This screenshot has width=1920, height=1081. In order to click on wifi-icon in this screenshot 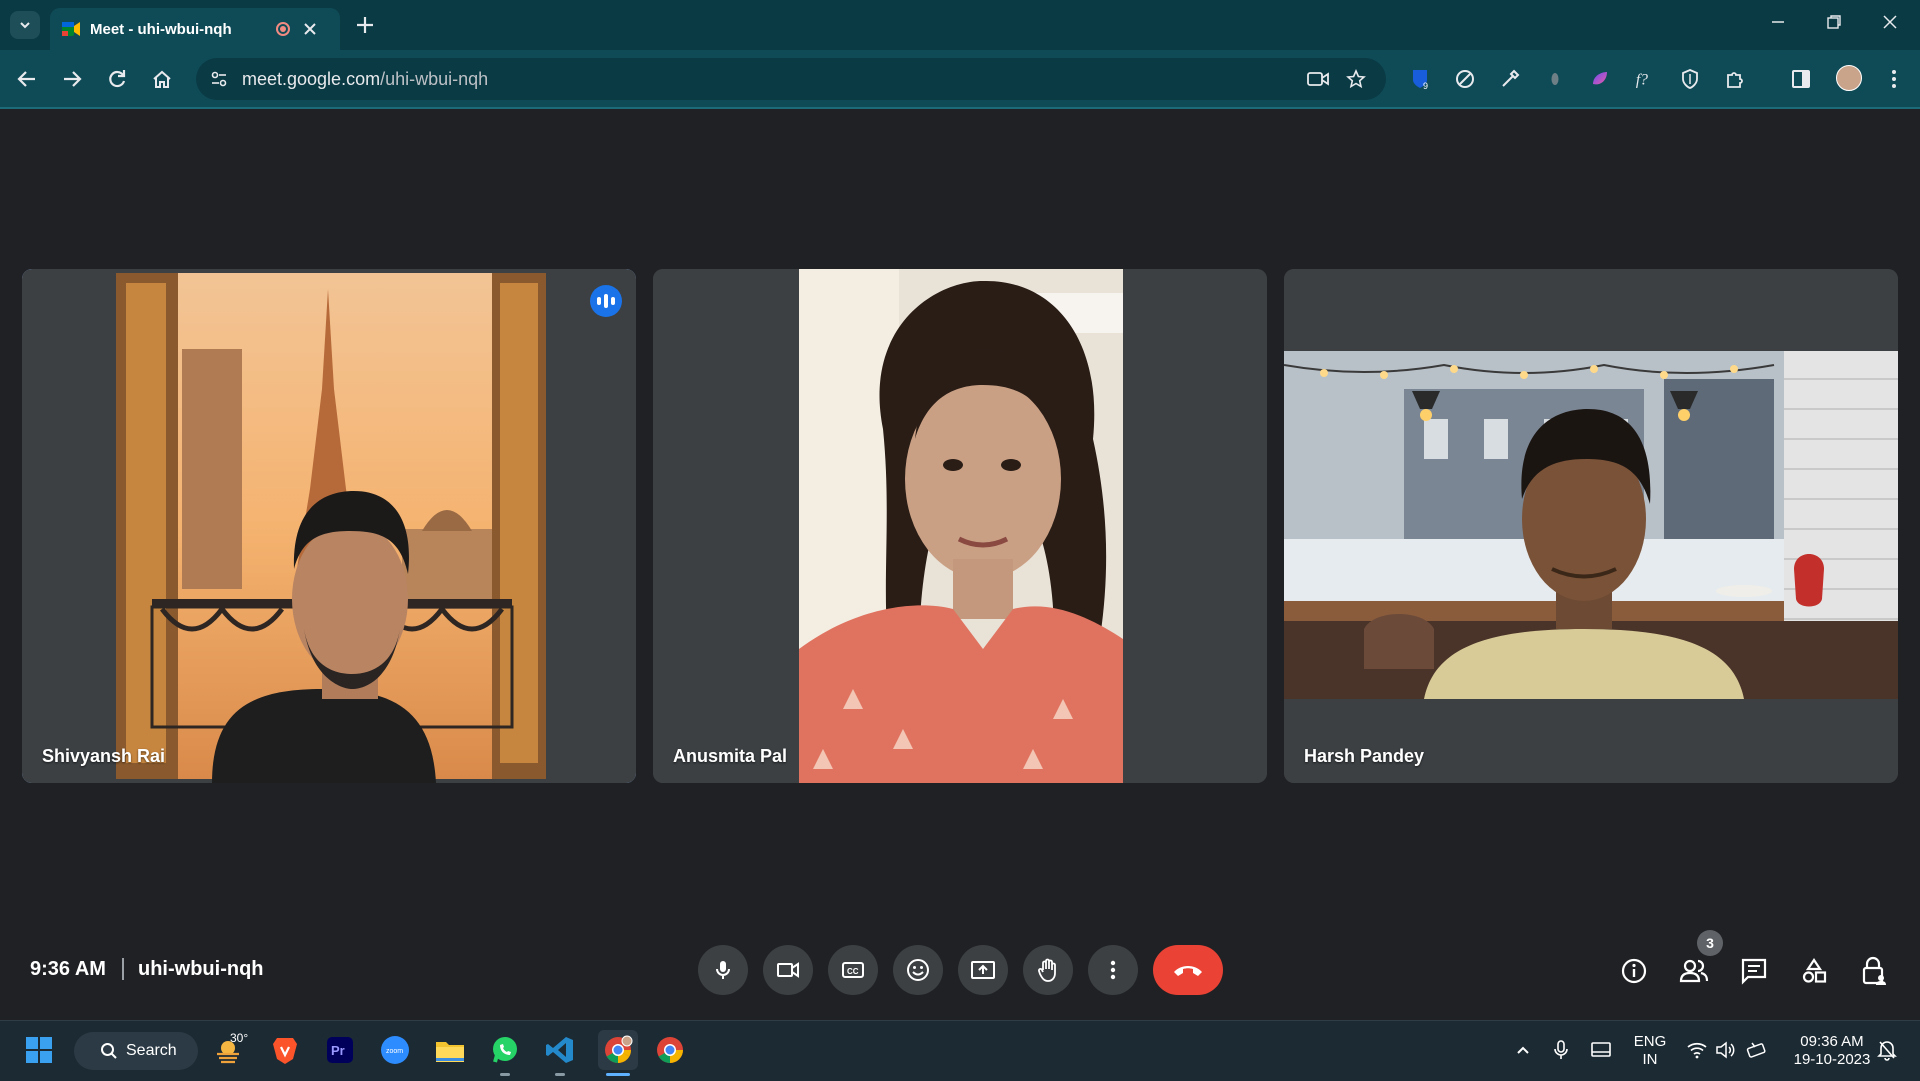, I will do `click(1697, 1050)`.